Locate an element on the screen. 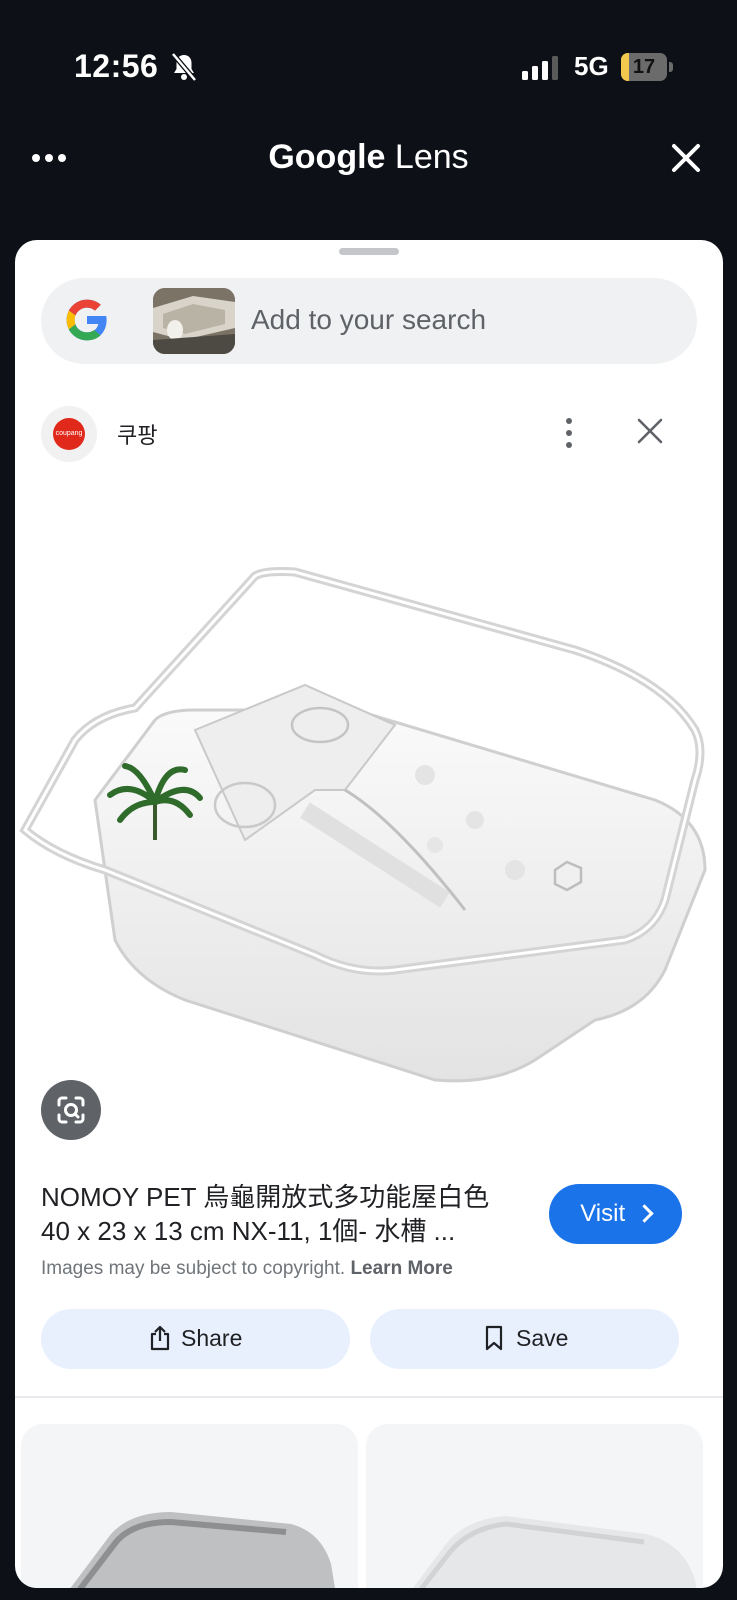  lens-search-button is located at coordinates (71, 1110).